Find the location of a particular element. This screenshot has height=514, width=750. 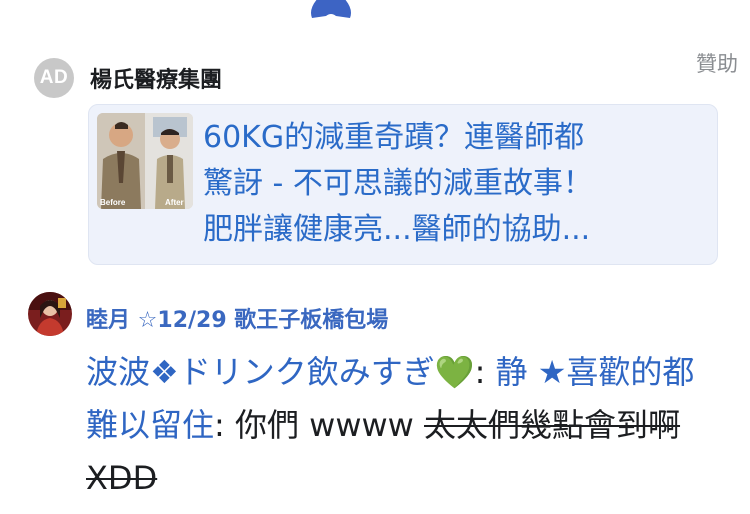

before-after-image: Before After is located at coordinates (145, 161).